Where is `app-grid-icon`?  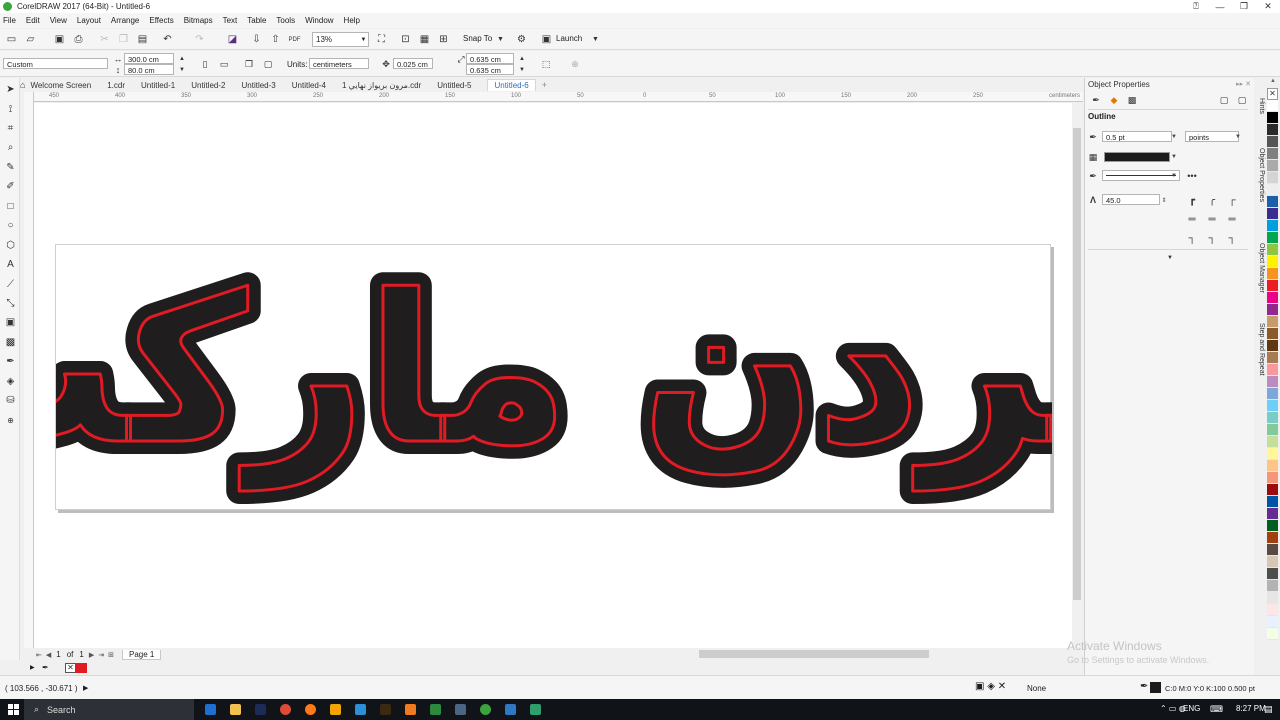
app-grid-icon is located at coordinates (535, 709).